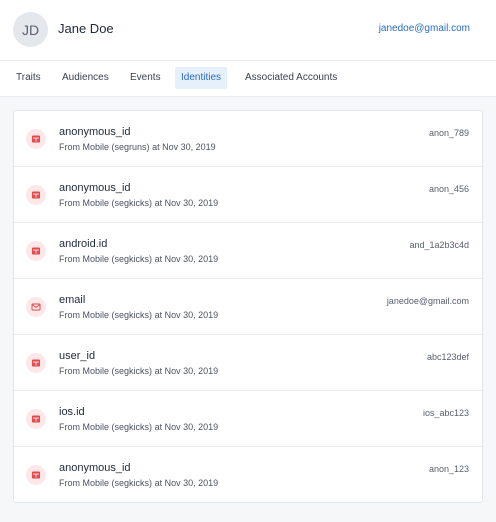  I want to click on identity-value: abc123def, so click(447, 357).